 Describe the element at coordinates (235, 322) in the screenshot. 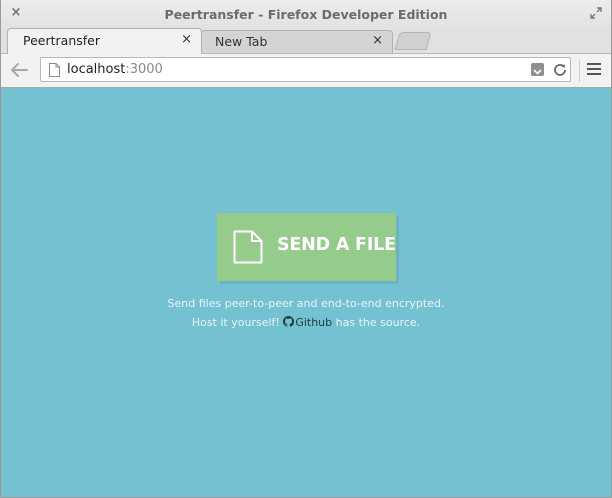

I see `description-prefix: Host it yourself!` at that location.